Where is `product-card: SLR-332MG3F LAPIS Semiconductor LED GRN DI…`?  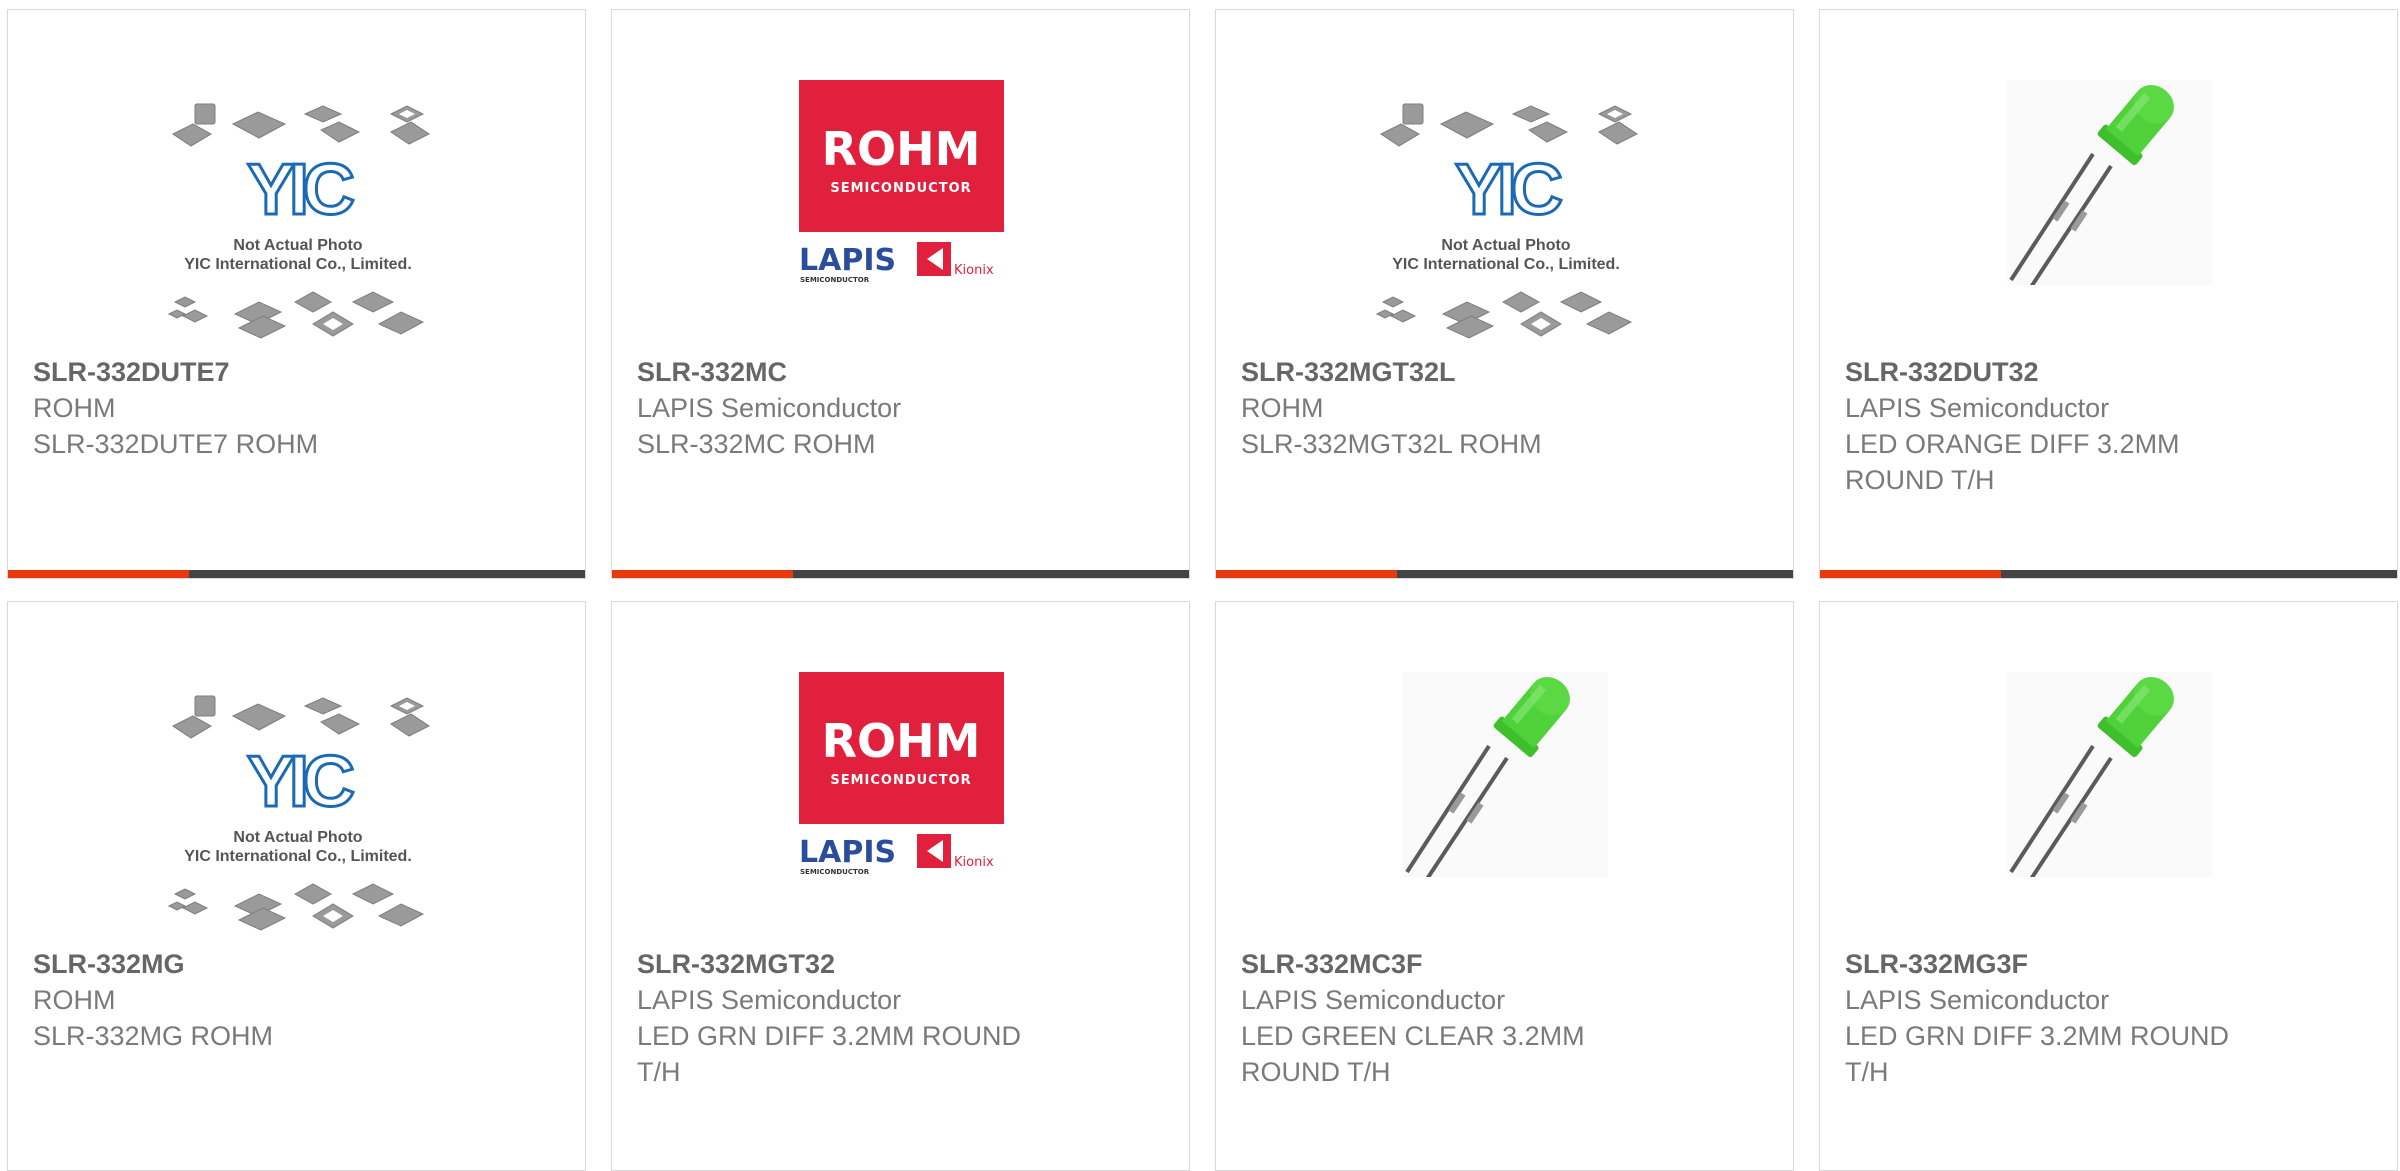 product-card: SLR-332MG3F LAPIS Semiconductor LED GRN DI… is located at coordinates (2108, 886).